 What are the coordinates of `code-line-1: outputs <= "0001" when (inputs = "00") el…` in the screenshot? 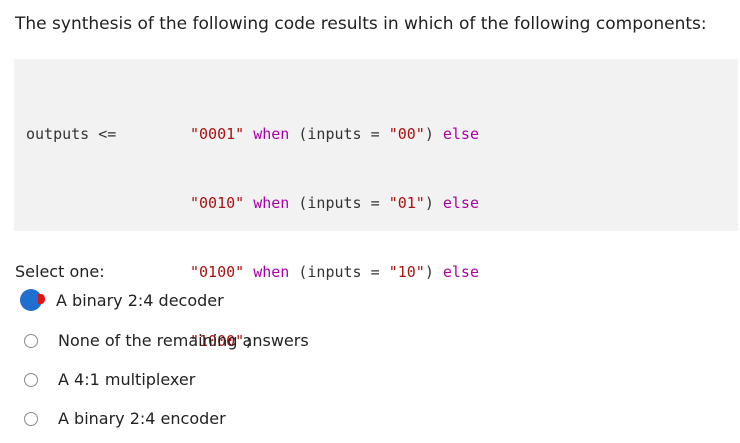 It's located at (252, 134).